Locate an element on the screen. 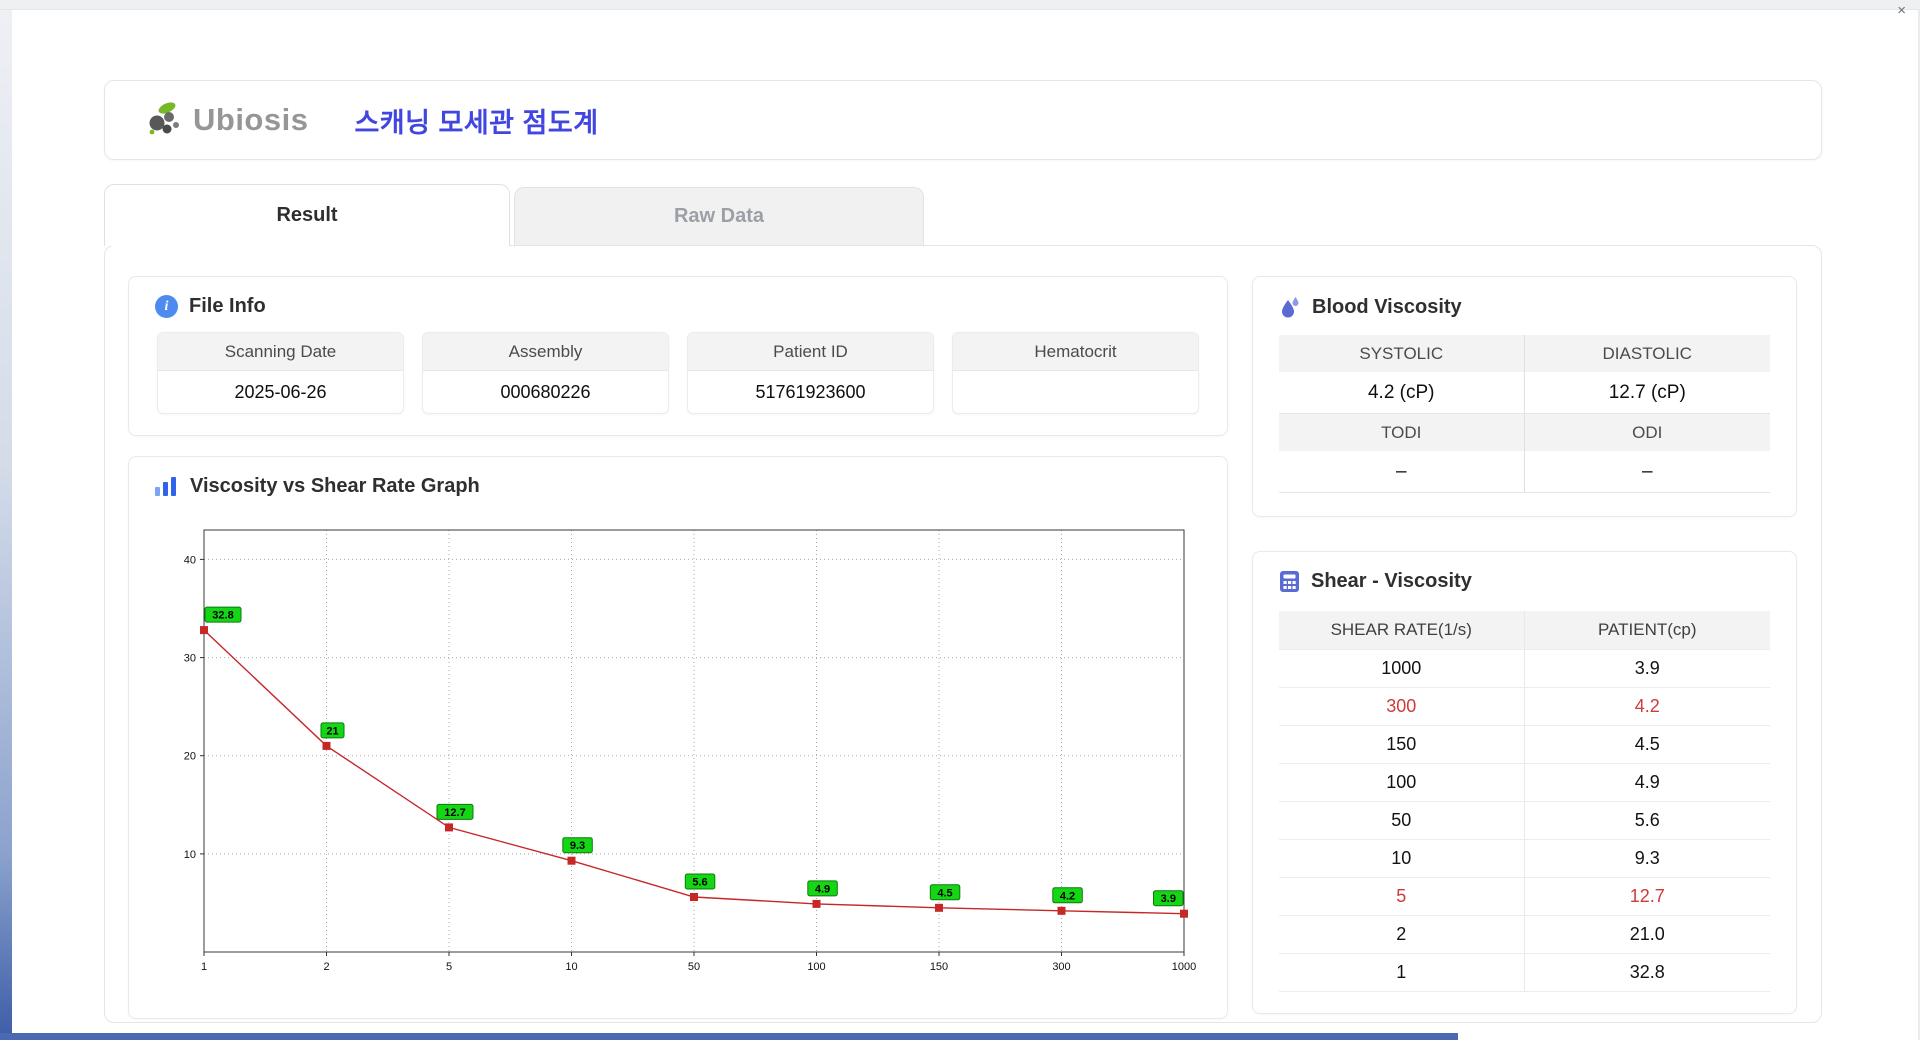 The height and width of the screenshot is (1040, 1920). svg-text: 4.5 is located at coordinates (944, 893).